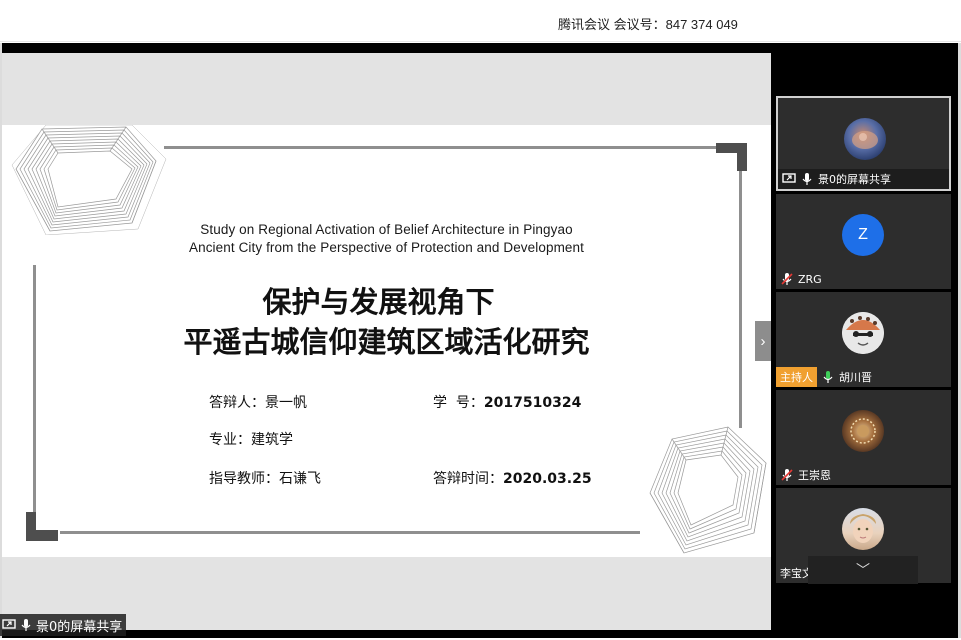  I want to click on major-row: 专业：建筑学, so click(251, 439).